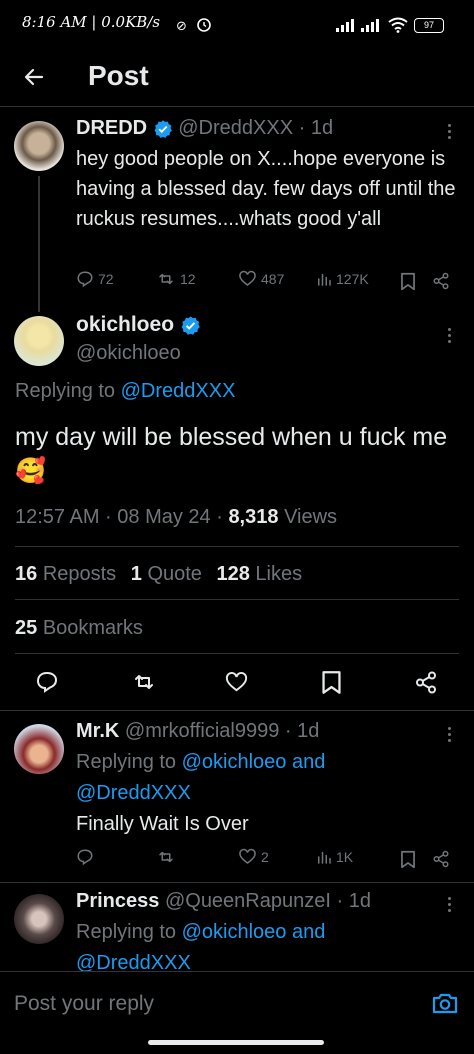 Image resolution: width=474 pixels, height=1054 pixels. Describe the element at coordinates (117, 901) in the screenshot. I see `author-name: Princess` at that location.